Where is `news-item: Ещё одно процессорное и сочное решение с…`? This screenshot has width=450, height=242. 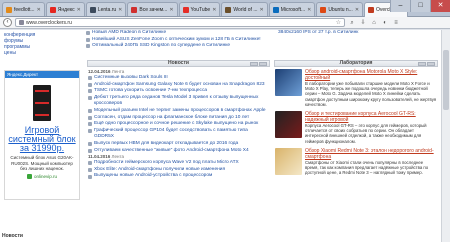
news-item: Ещё одно процессорное и сочное решение с… is located at coordinates (178, 124).